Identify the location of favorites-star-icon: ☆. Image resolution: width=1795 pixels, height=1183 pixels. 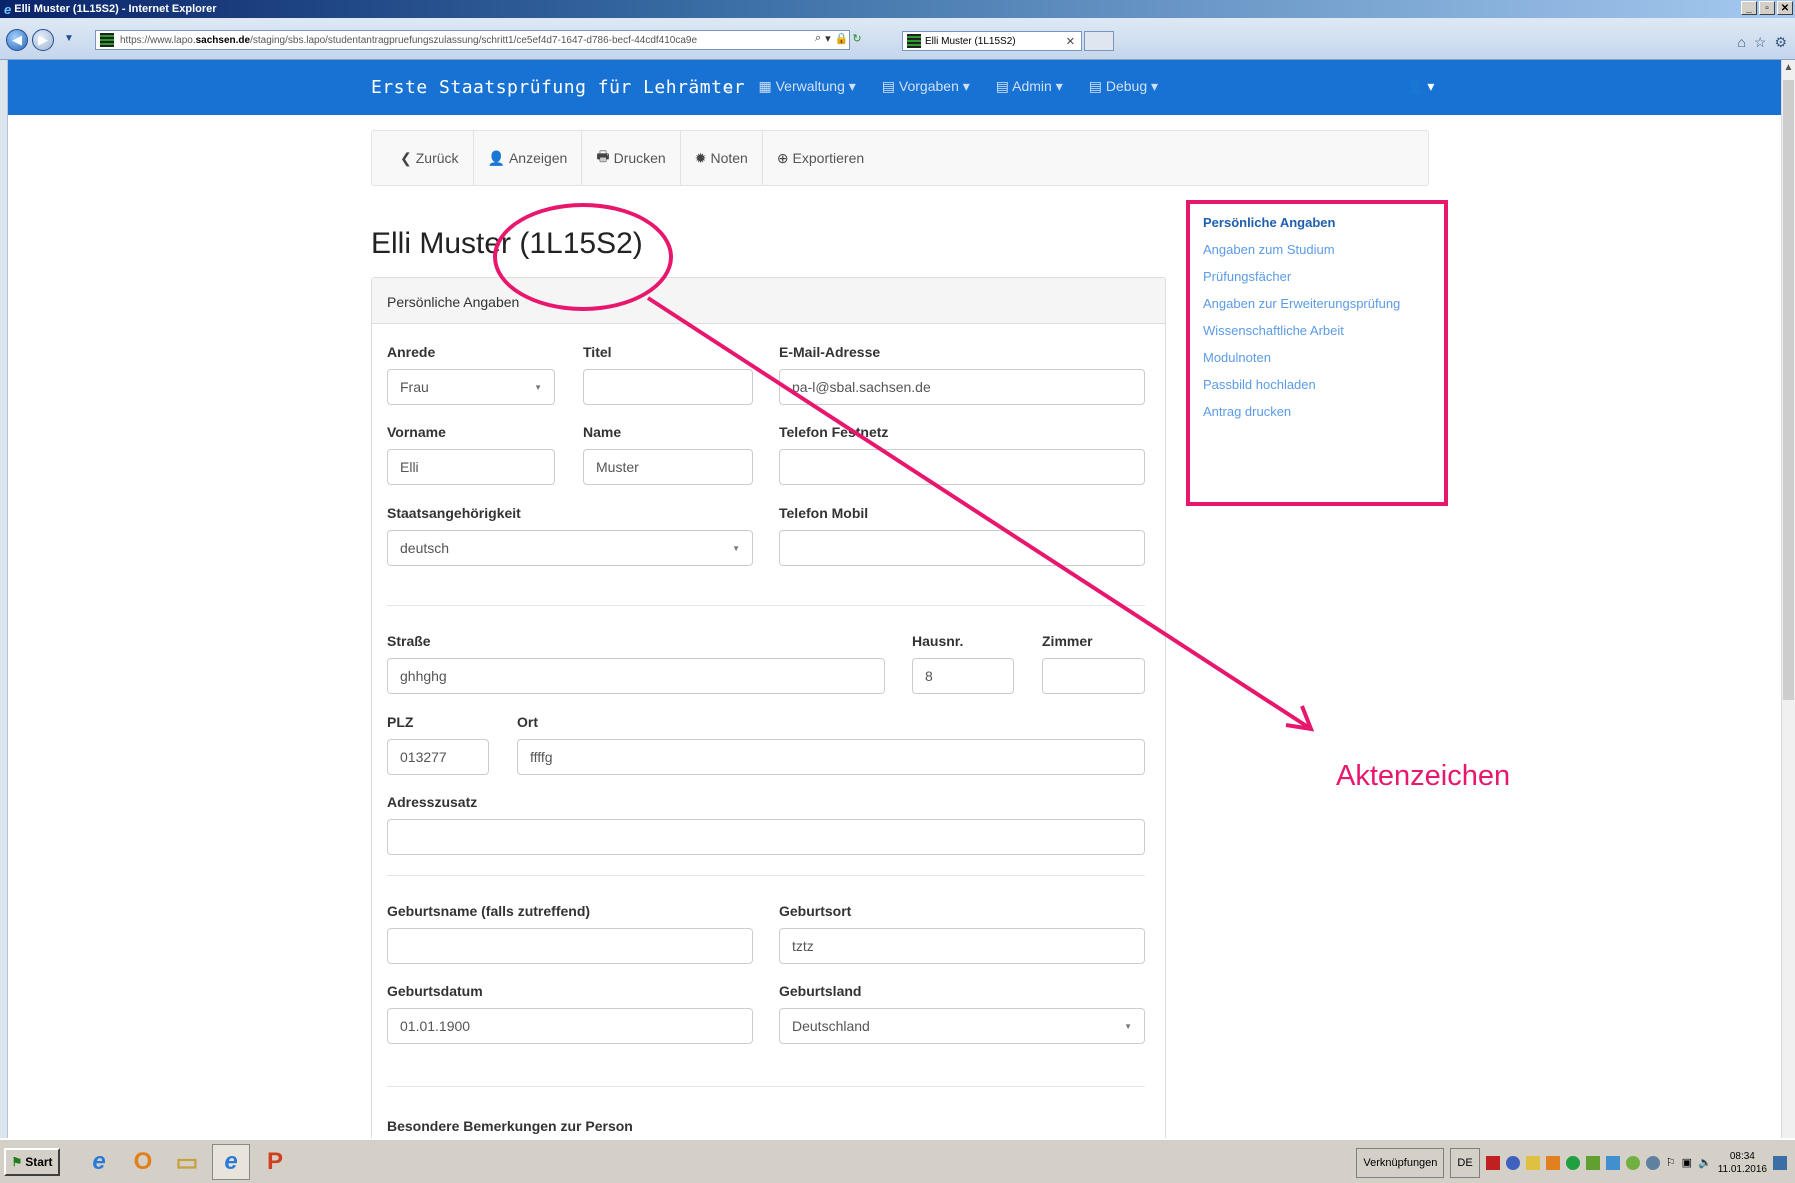
(1760, 42).